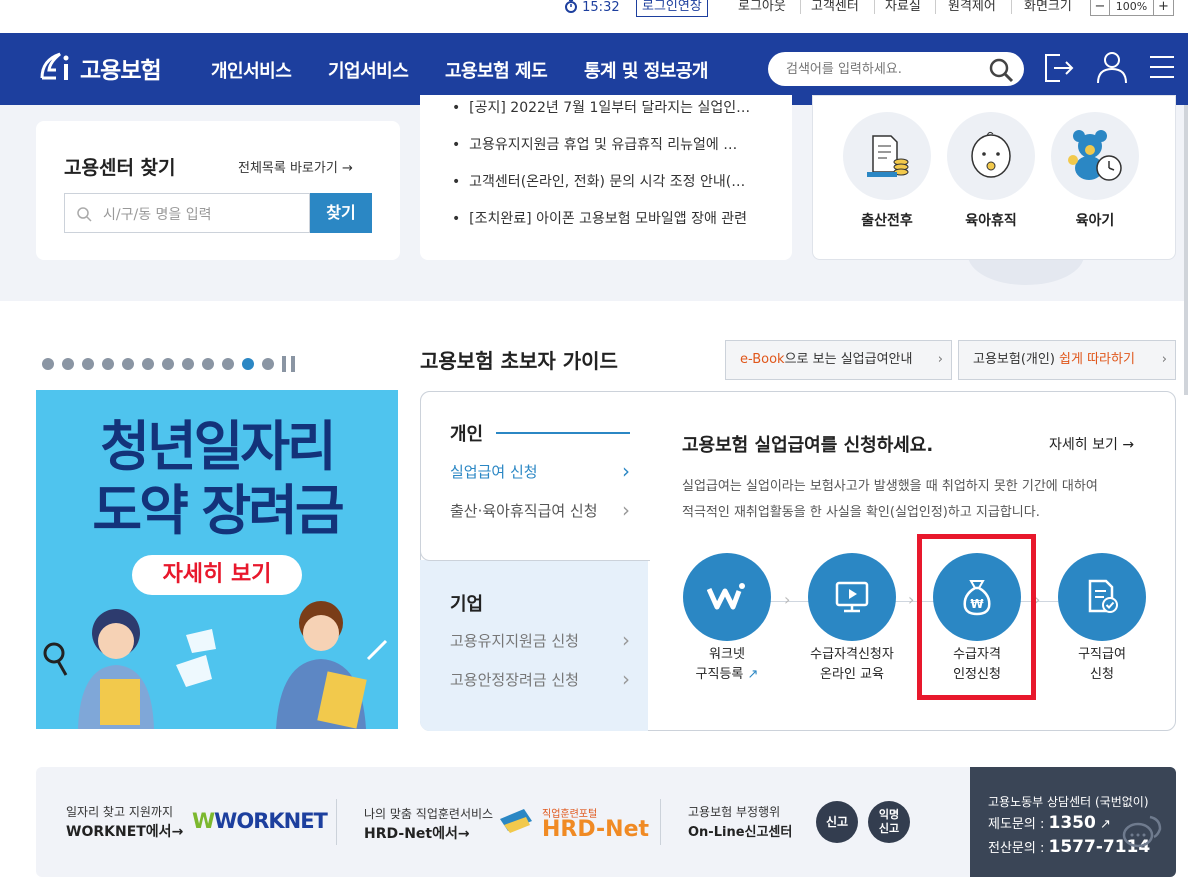 The width and height of the screenshot is (1188, 892). Describe the element at coordinates (646, 70) in the screenshot. I see `menu-statistics: 통계 및 정보공개` at that location.